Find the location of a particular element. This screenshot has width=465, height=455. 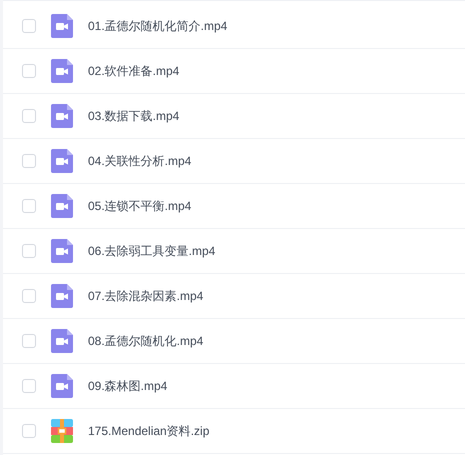

file-name: 01.孟德尔随机化简介.mp4 is located at coordinates (158, 26).